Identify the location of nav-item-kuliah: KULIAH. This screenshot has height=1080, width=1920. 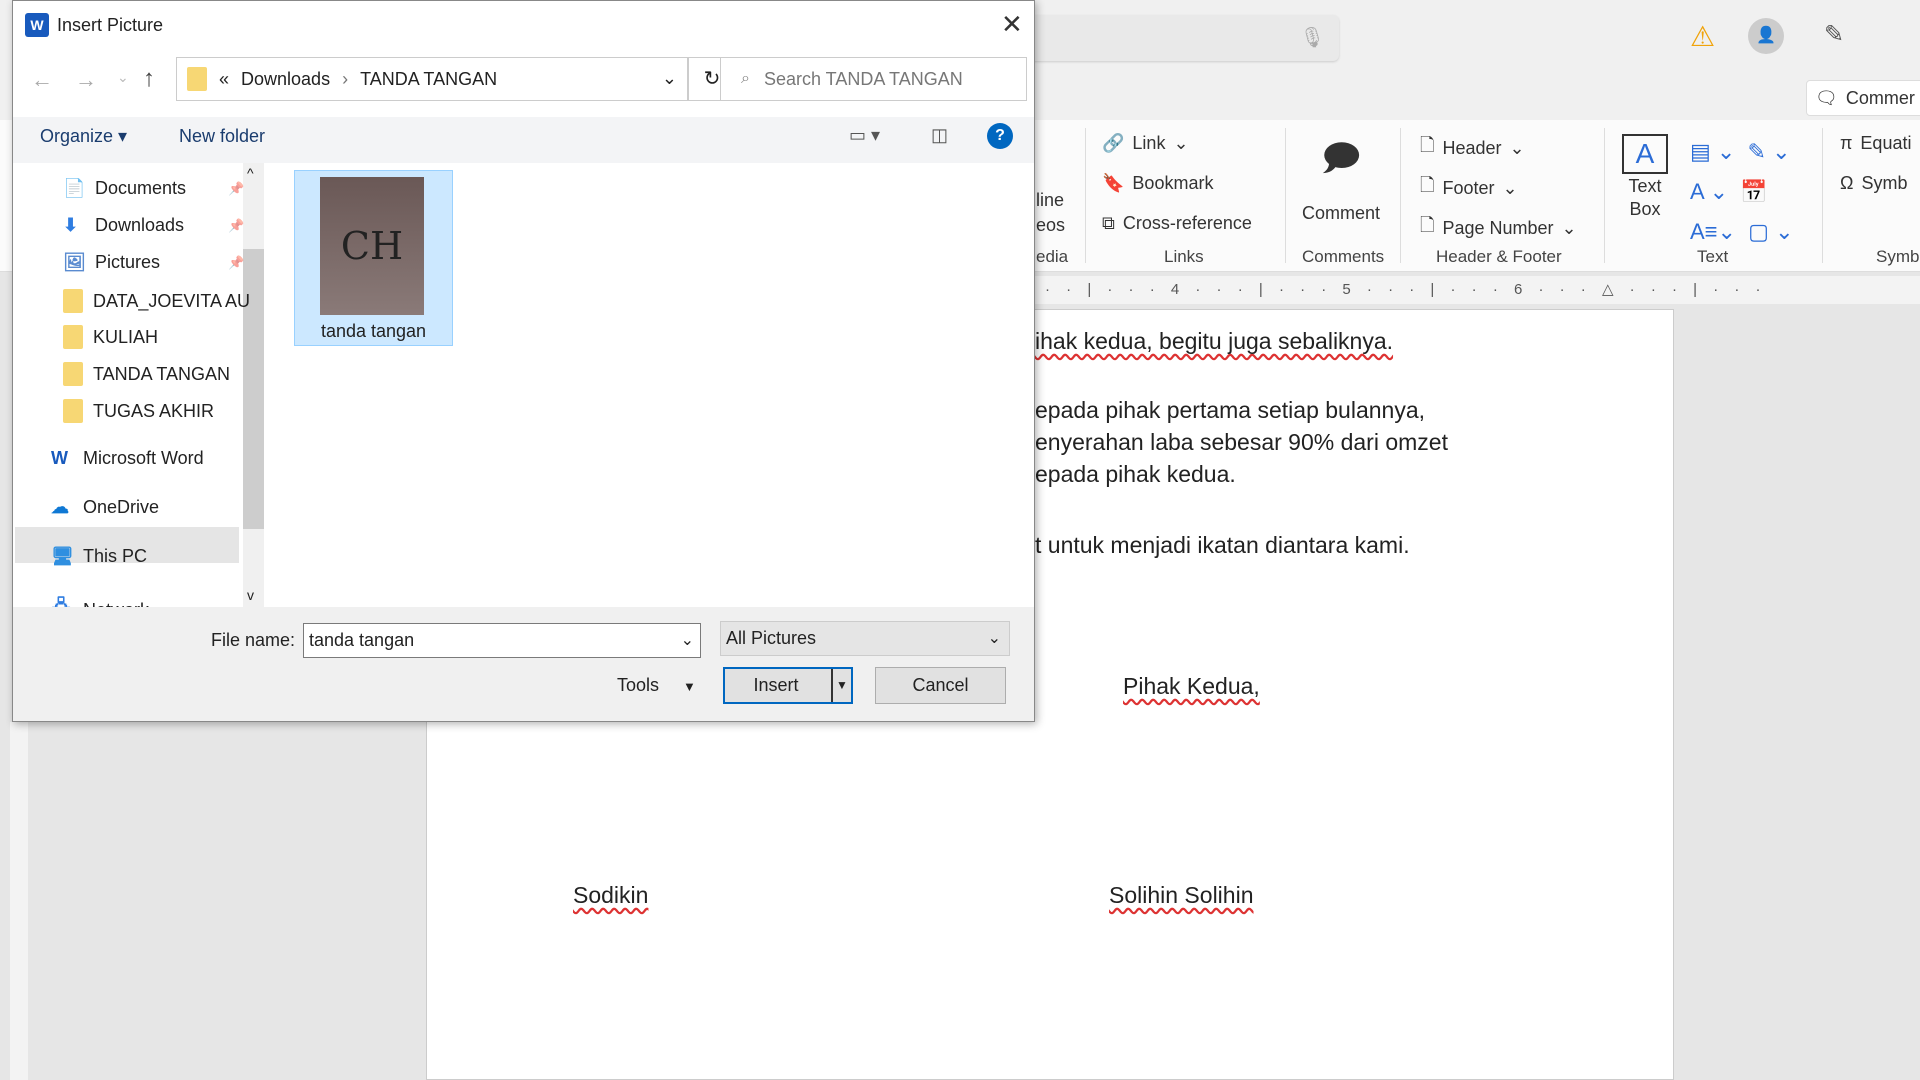
(110, 337).